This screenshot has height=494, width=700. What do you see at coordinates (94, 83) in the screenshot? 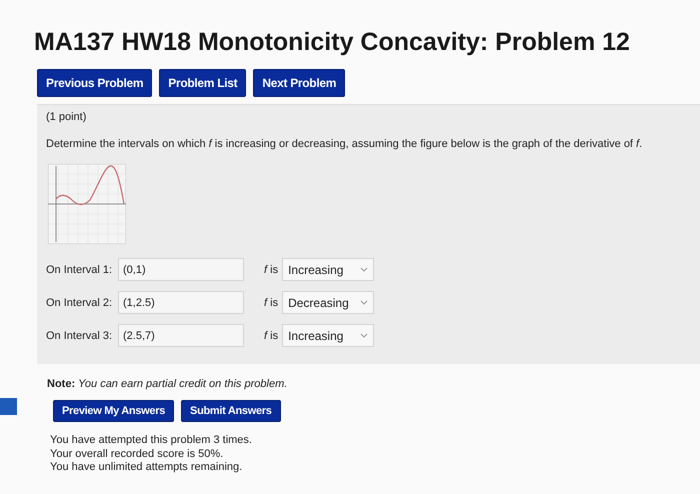
I see `nav-button: Previous Problem` at bounding box center [94, 83].